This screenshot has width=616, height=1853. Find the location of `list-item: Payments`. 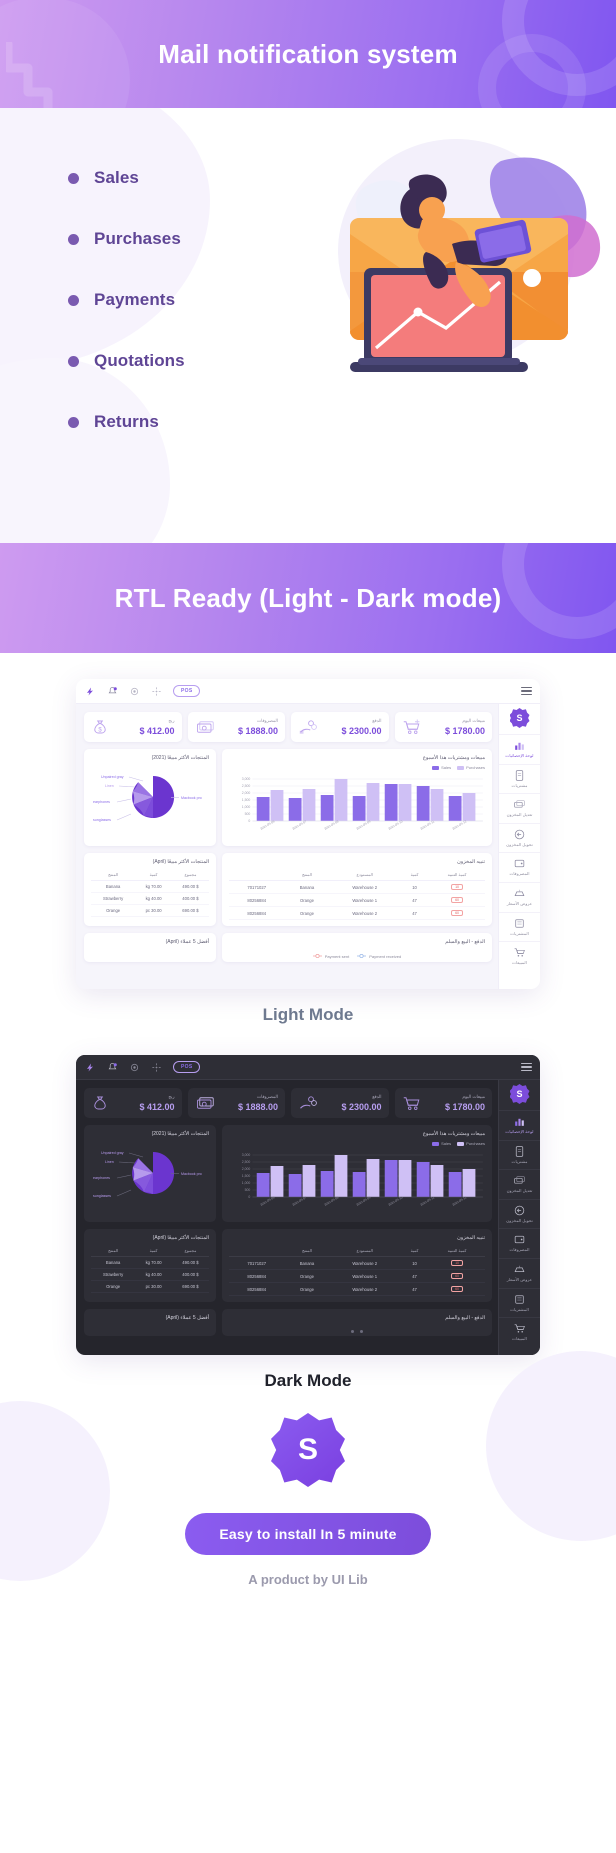

list-item: Payments is located at coordinates (126, 300).